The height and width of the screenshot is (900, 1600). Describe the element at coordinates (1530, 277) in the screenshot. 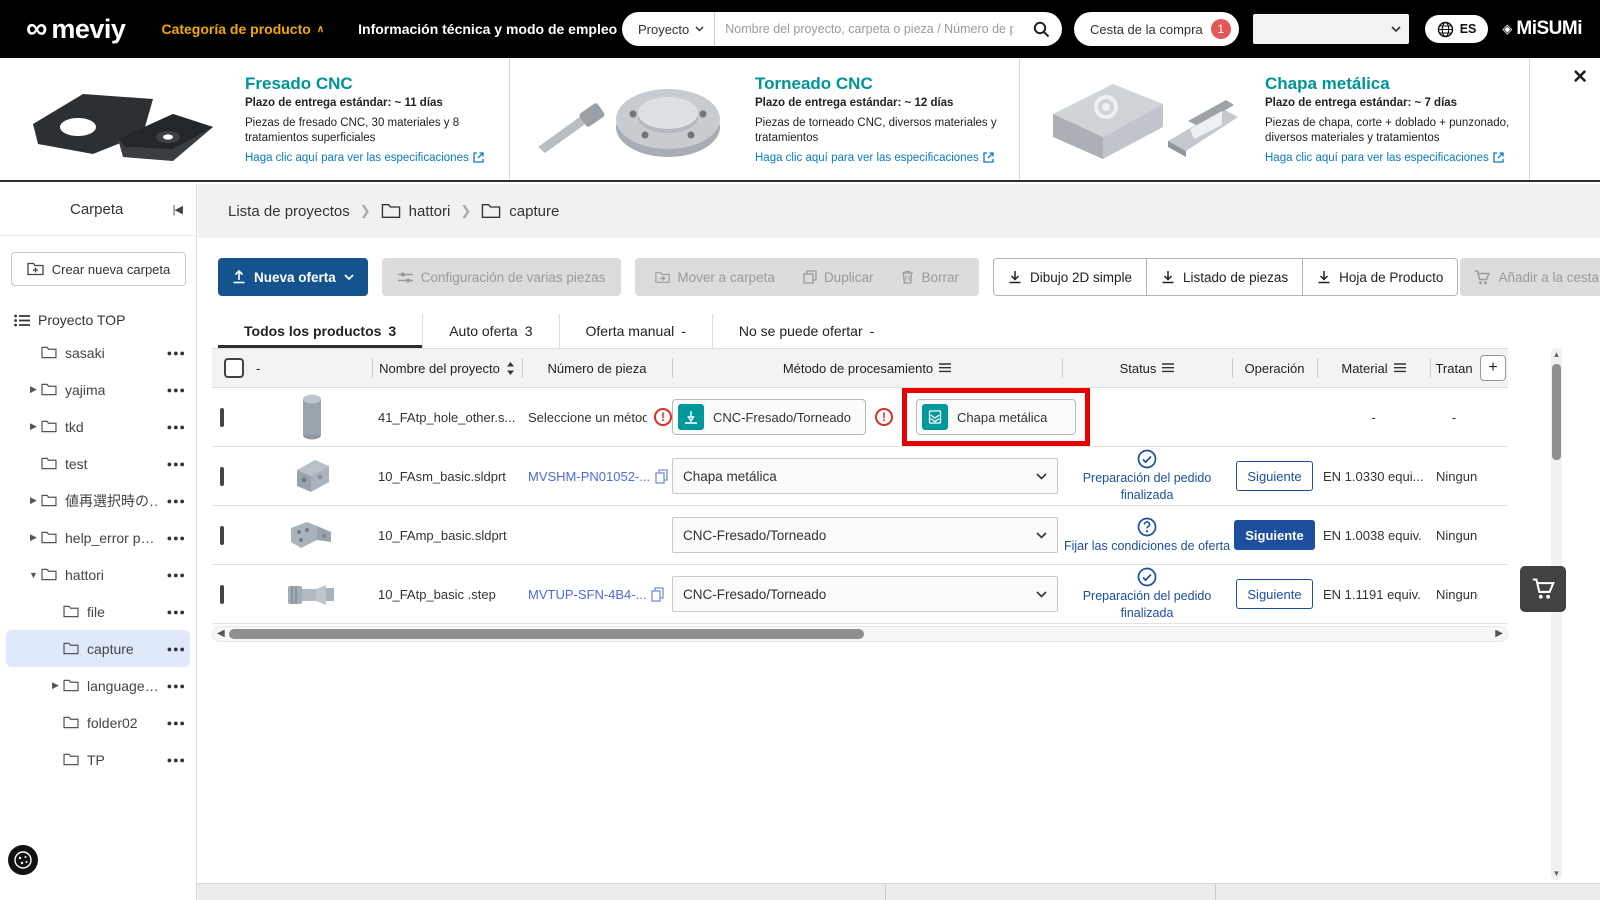

I see `add-to-cart-button: Añadir a la cesta de la compra` at that location.